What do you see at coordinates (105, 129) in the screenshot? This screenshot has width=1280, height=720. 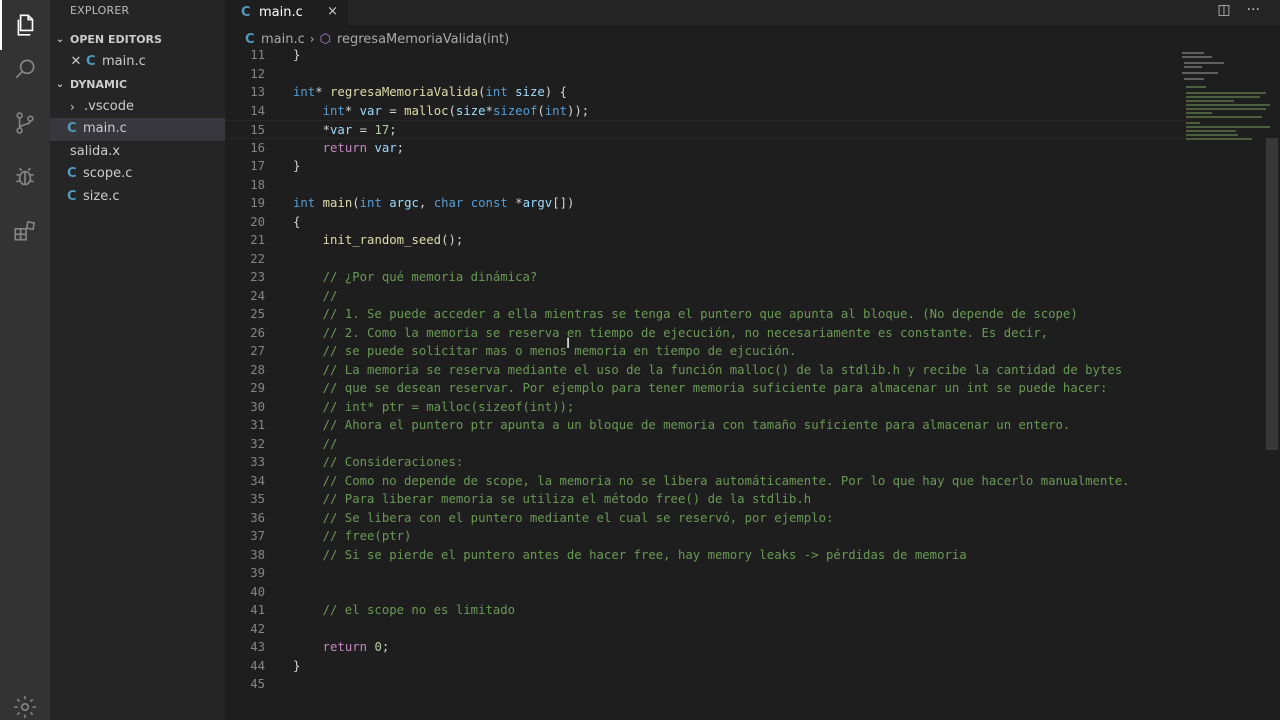 I see `tree-item-label: main.c` at bounding box center [105, 129].